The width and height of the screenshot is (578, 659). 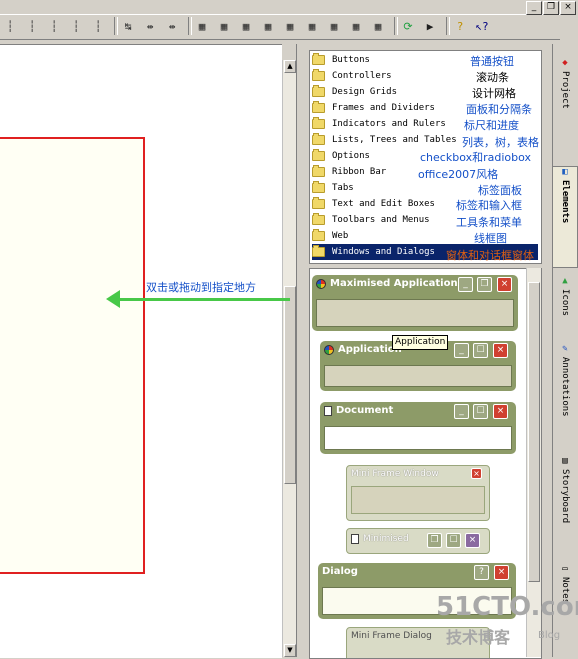 What do you see at coordinates (128, 26) in the screenshot?
I see `transform-icon: ↹` at bounding box center [128, 26].